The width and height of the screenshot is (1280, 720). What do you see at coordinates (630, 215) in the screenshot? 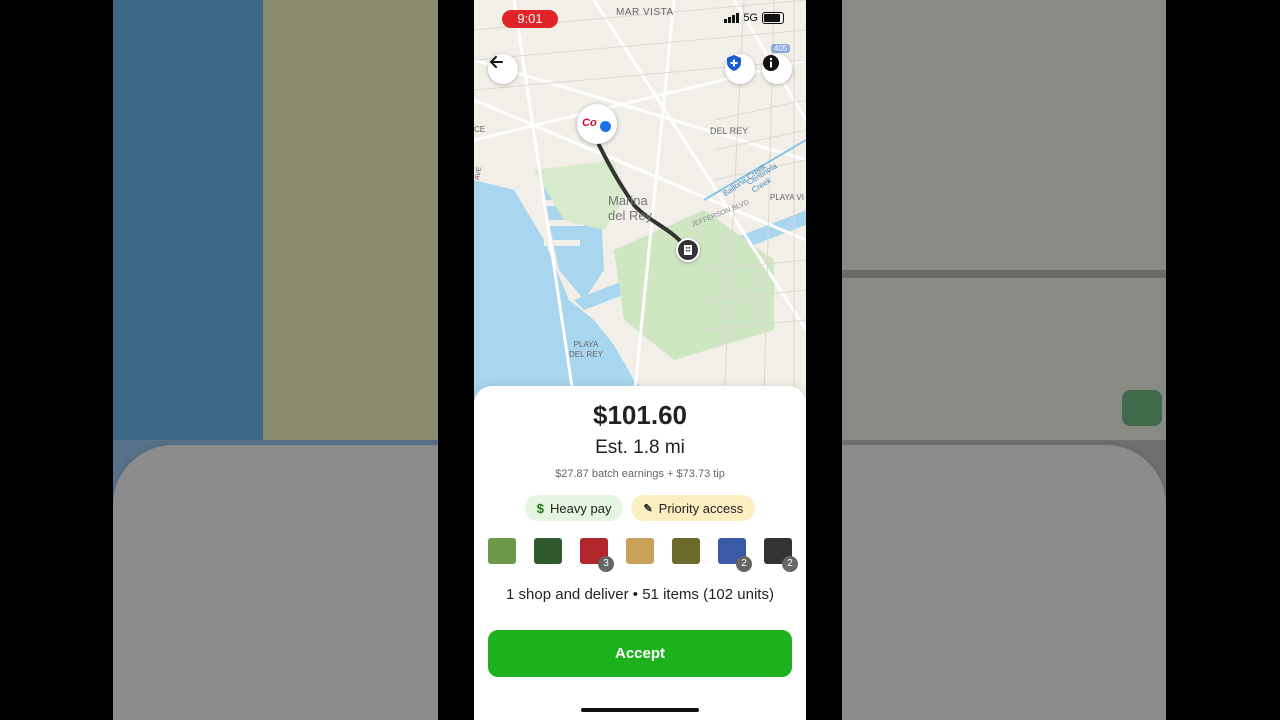
I see `map-label-marina-line2: del Rey` at bounding box center [630, 215].